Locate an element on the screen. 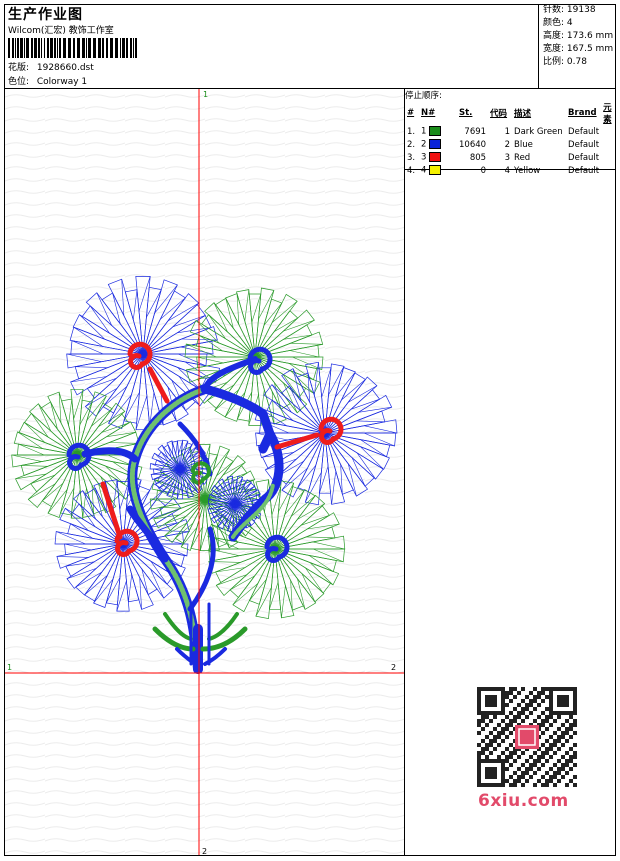 The image size is (620, 861). swatch-red is located at coordinates (435, 157).